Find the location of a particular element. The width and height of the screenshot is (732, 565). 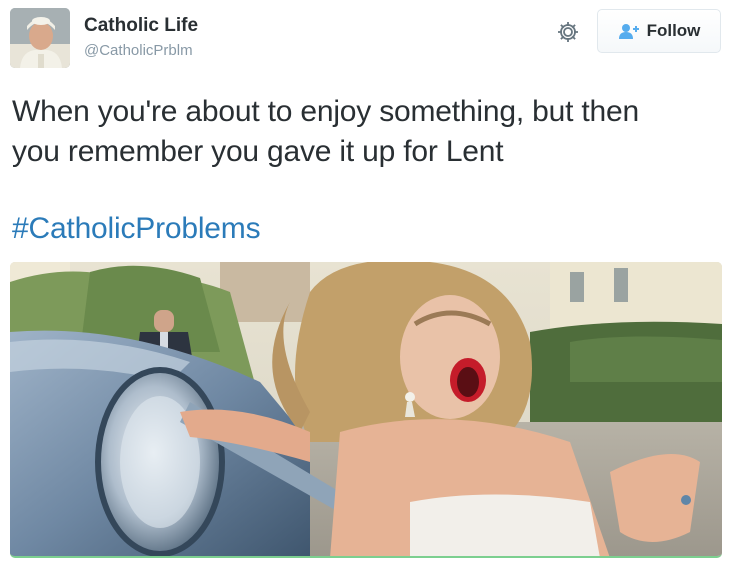

avatar-image is located at coordinates (40, 38).